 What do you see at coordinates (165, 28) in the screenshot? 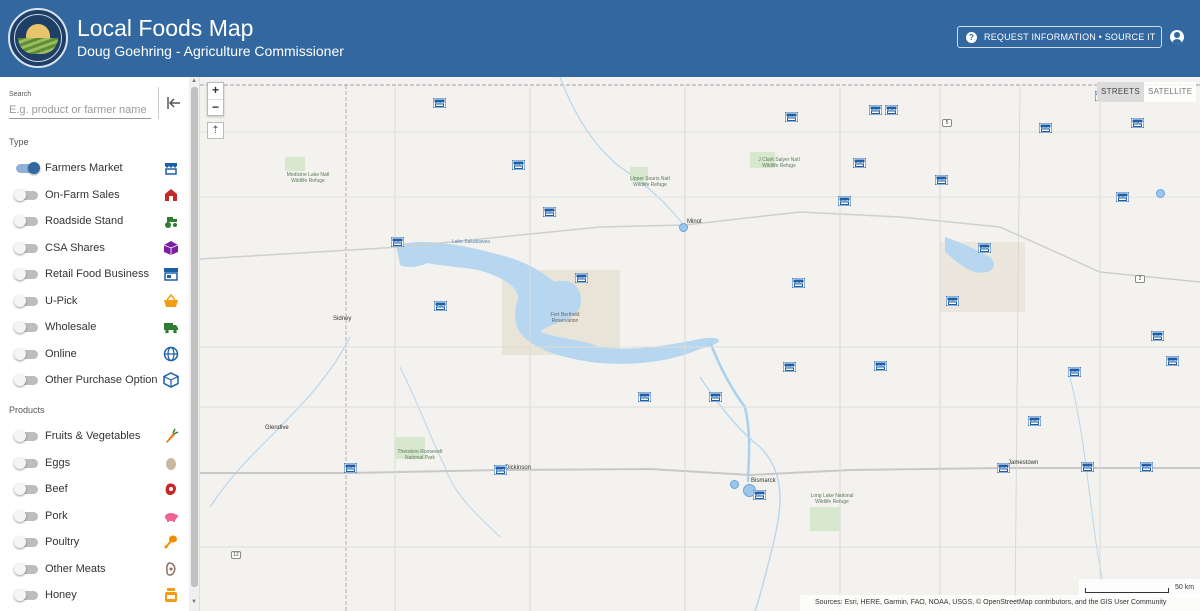
I see `app-title: Local Foods Map` at bounding box center [165, 28].